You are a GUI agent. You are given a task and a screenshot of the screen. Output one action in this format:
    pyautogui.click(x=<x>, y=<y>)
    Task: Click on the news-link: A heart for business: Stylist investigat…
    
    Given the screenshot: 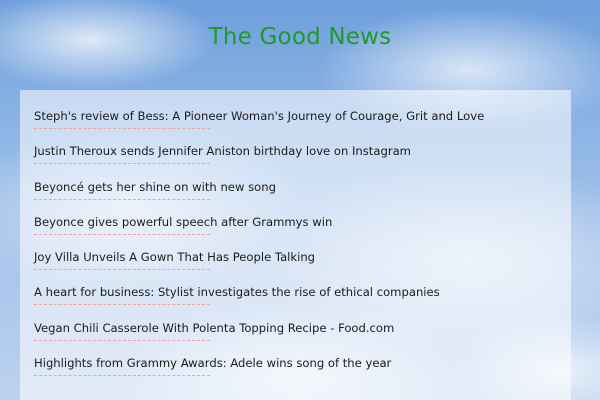 What is the action you would take?
    pyautogui.click(x=302, y=292)
    